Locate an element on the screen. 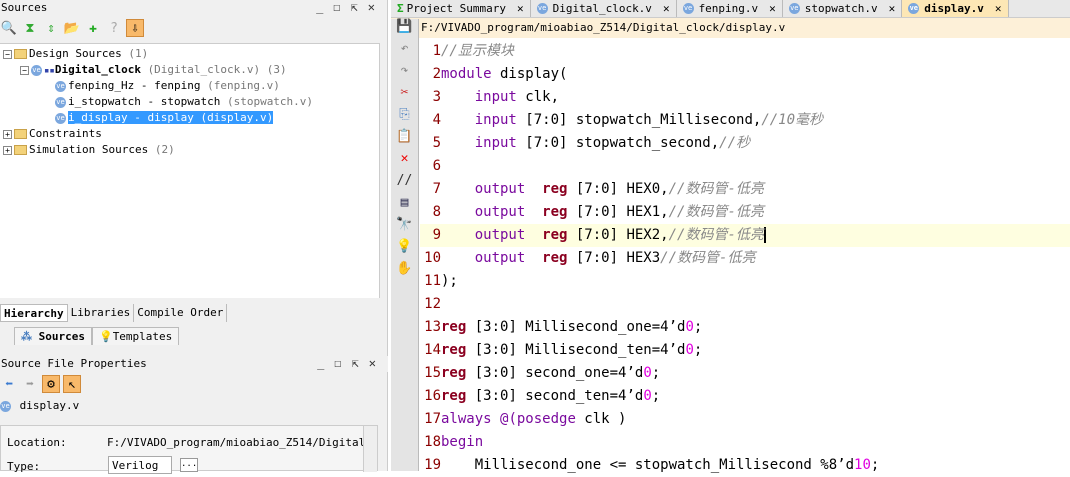 The image size is (1070, 477). code-line: 5 input [7:0] stopwatch_second,//秒 is located at coordinates (745, 143).